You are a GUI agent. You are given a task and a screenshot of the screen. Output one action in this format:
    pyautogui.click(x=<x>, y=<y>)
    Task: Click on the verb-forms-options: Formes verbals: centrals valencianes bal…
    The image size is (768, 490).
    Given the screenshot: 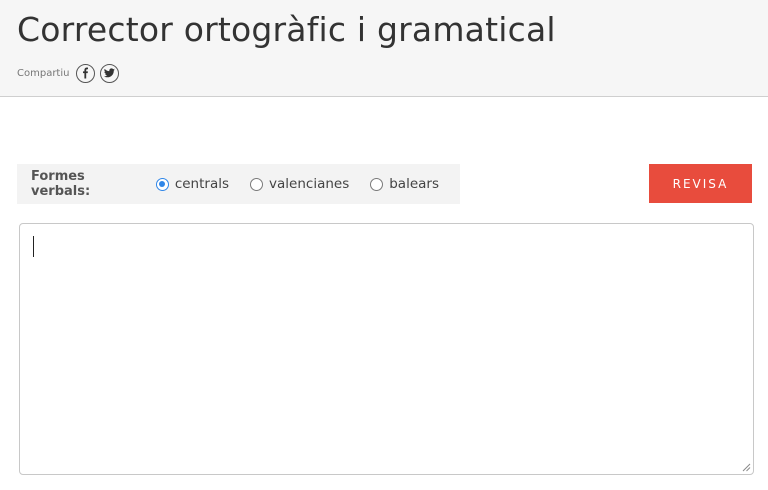 What is the action you would take?
    pyautogui.click(x=238, y=184)
    